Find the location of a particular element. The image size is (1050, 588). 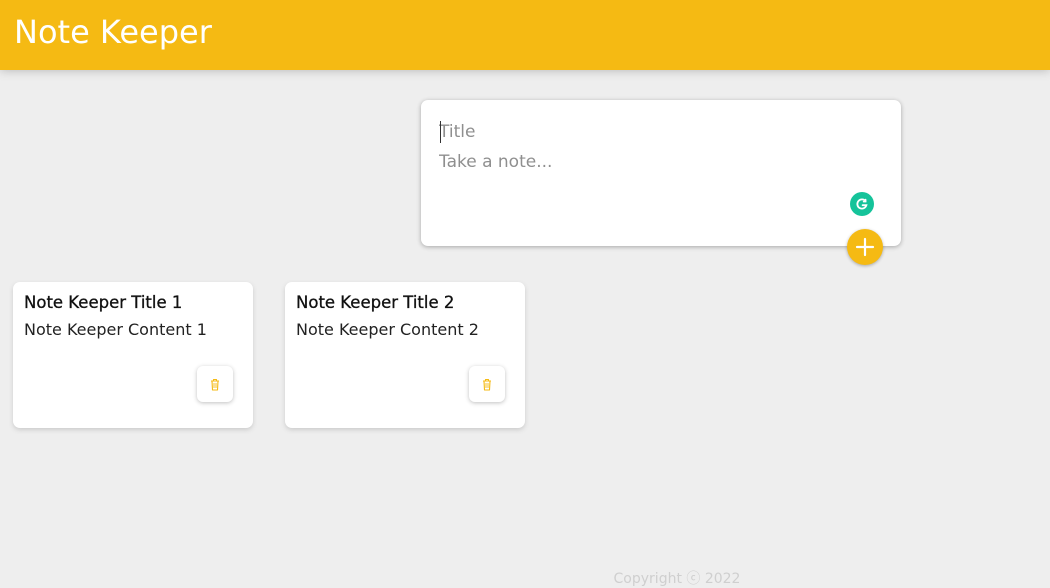

grammarly-icon is located at coordinates (862, 204).